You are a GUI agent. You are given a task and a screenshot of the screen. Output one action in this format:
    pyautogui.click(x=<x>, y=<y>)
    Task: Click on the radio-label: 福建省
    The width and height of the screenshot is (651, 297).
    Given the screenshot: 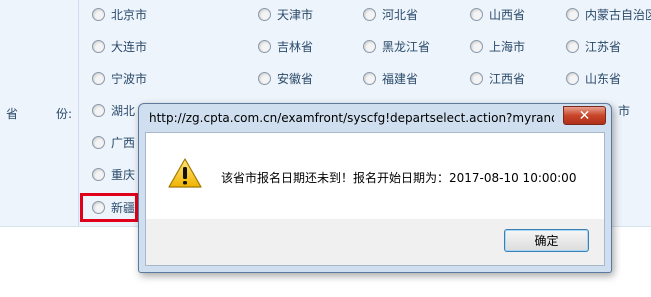 What is the action you would take?
    pyautogui.click(x=400, y=78)
    